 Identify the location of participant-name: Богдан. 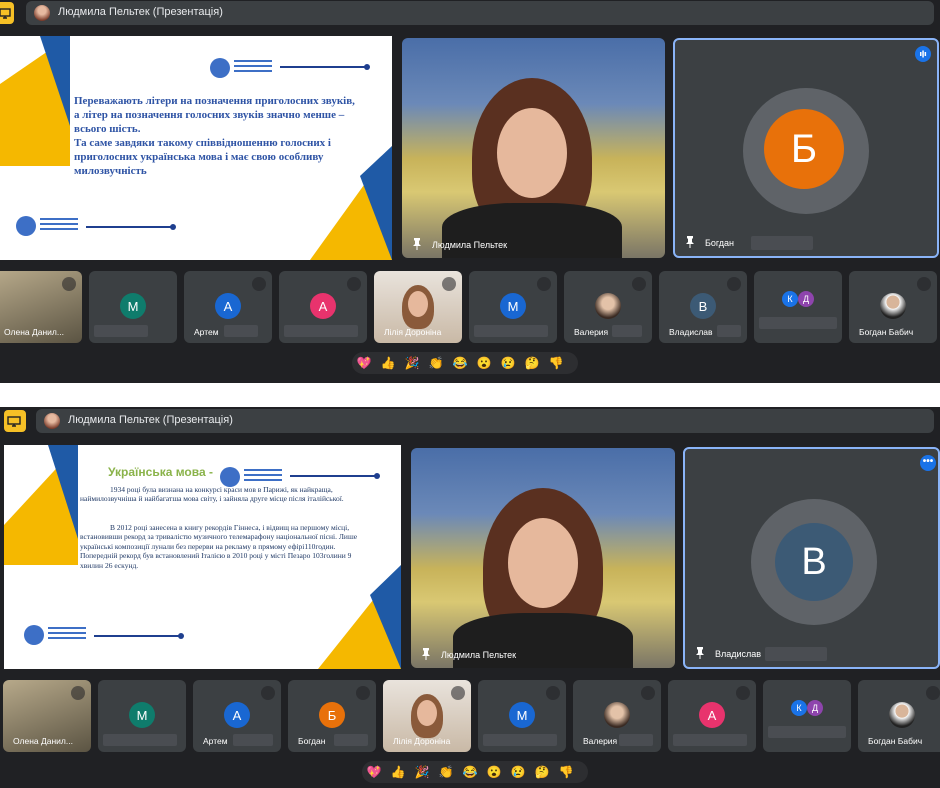
(720, 243).